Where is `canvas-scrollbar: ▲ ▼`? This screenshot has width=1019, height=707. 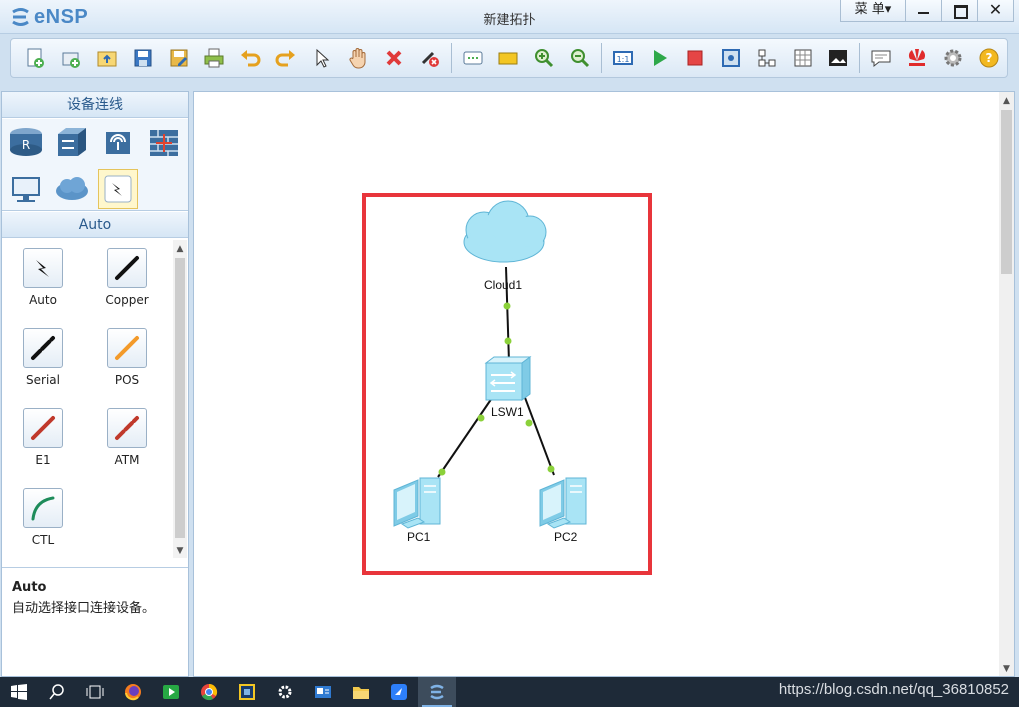 canvas-scrollbar: ▲ ▼ is located at coordinates (1006, 384).